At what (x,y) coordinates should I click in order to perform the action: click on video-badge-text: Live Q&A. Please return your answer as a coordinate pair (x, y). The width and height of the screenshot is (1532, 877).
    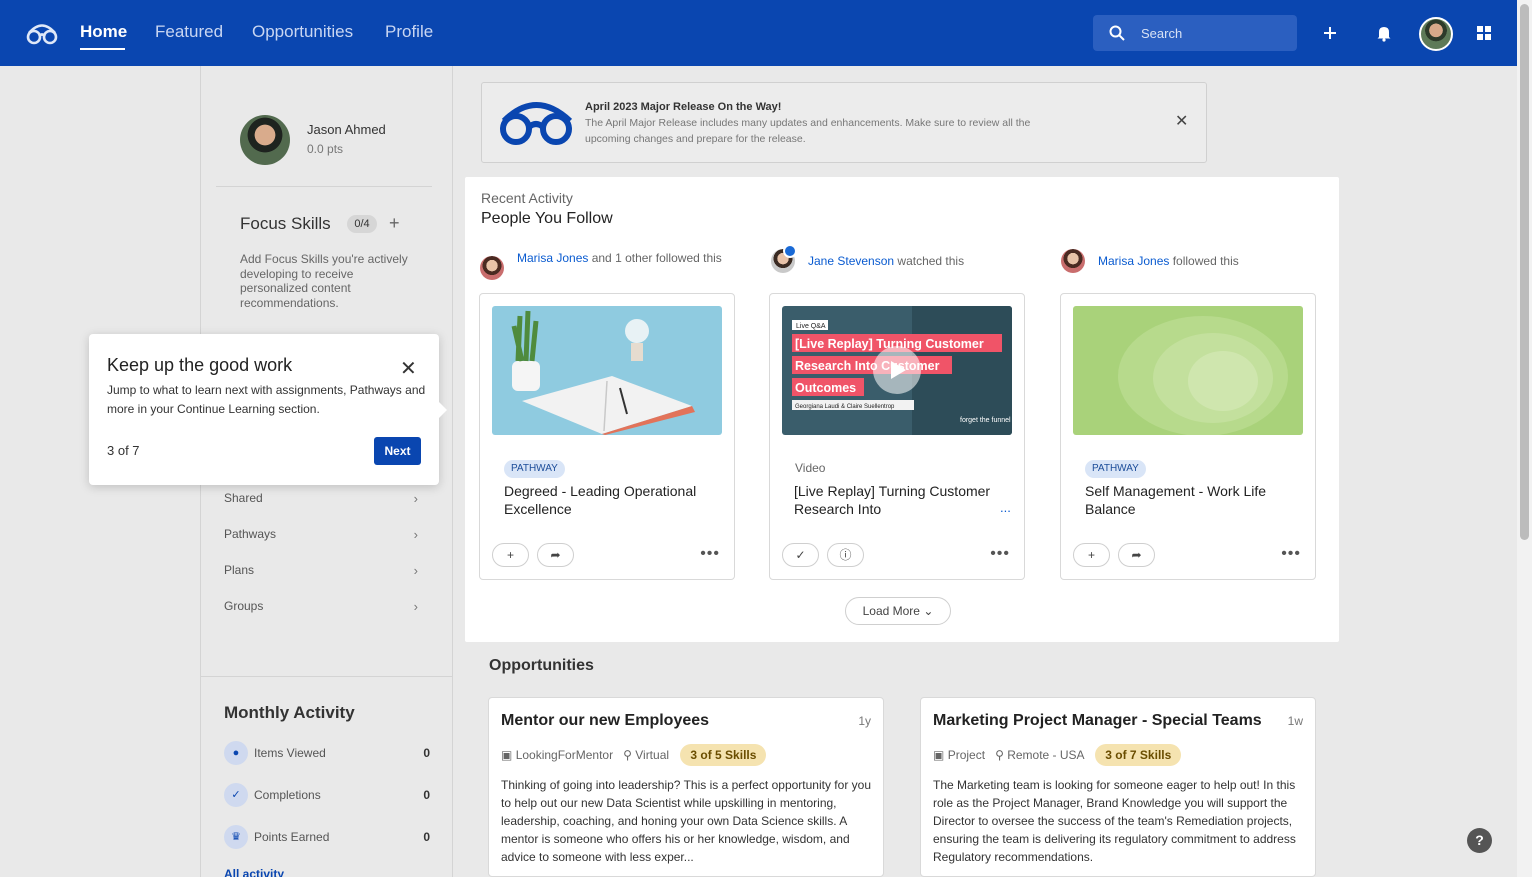
    Looking at the image, I should click on (811, 326).